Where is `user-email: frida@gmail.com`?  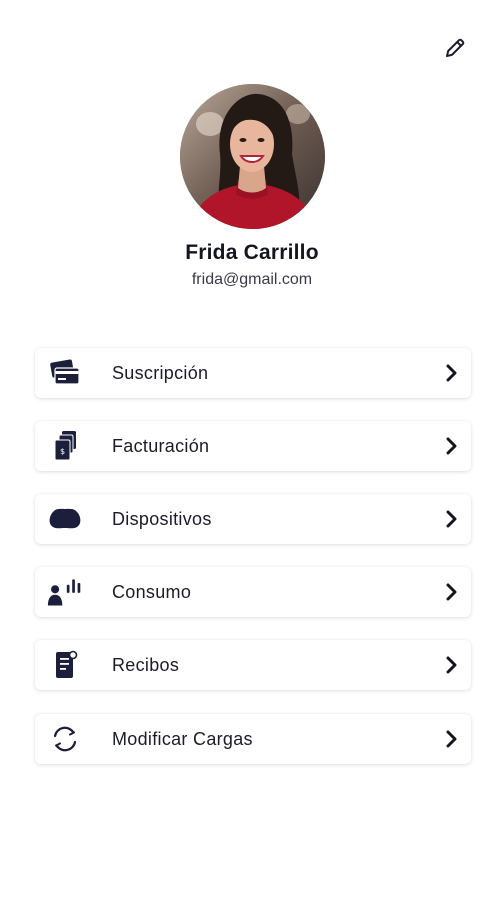
user-email: frida@gmail.com is located at coordinates (252, 279).